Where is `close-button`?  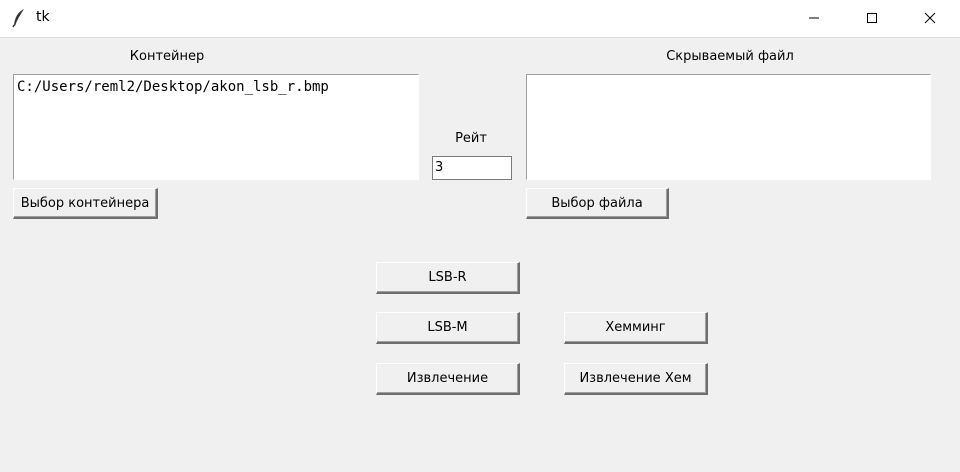
close-button is located at coordinates (930, 18).